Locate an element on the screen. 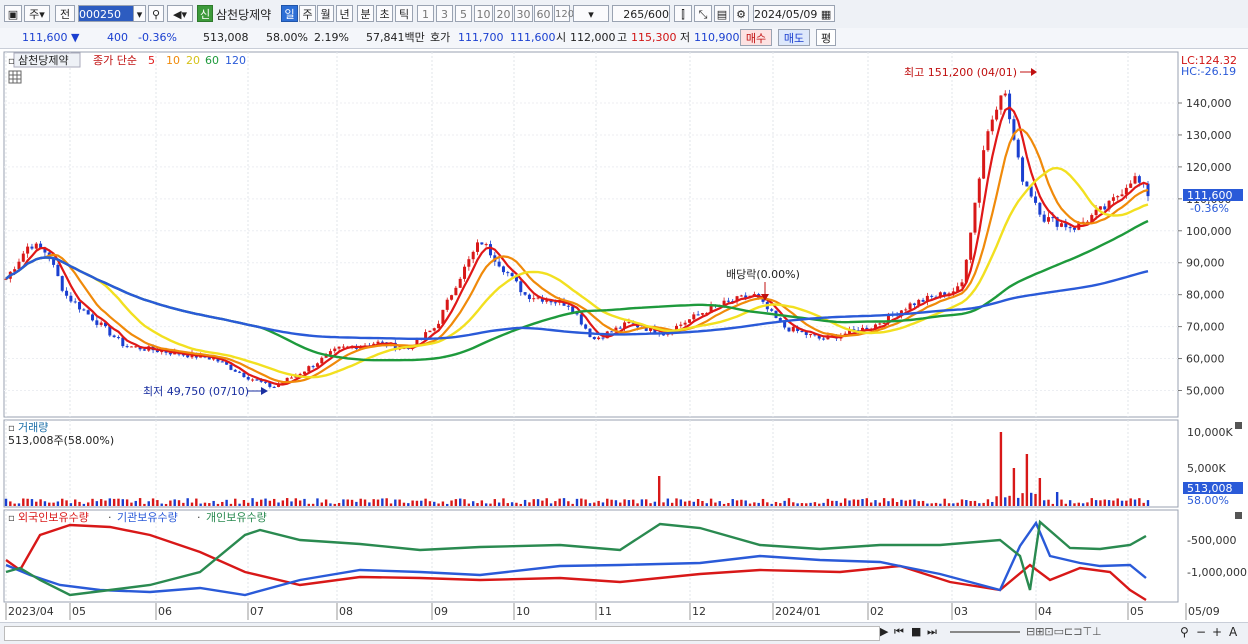 This screenshot has width=1248, height=644. interval-60: 60 is located at coordinates (543, 13).